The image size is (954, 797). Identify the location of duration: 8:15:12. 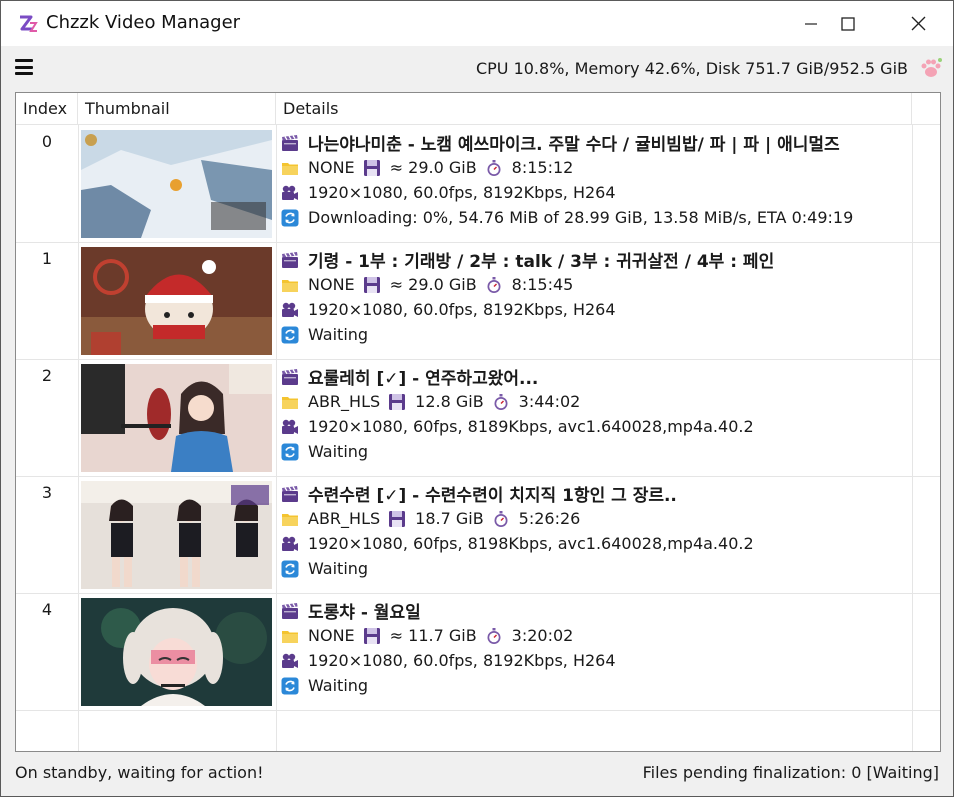
(542, 167).